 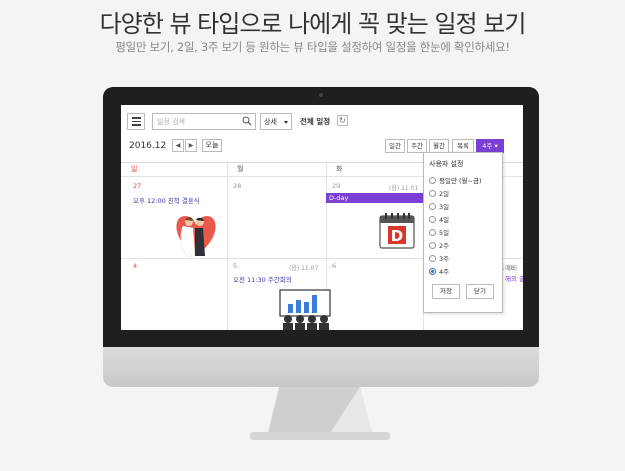 I want to click on option-5days: 5일, so click(x=439, y=232).